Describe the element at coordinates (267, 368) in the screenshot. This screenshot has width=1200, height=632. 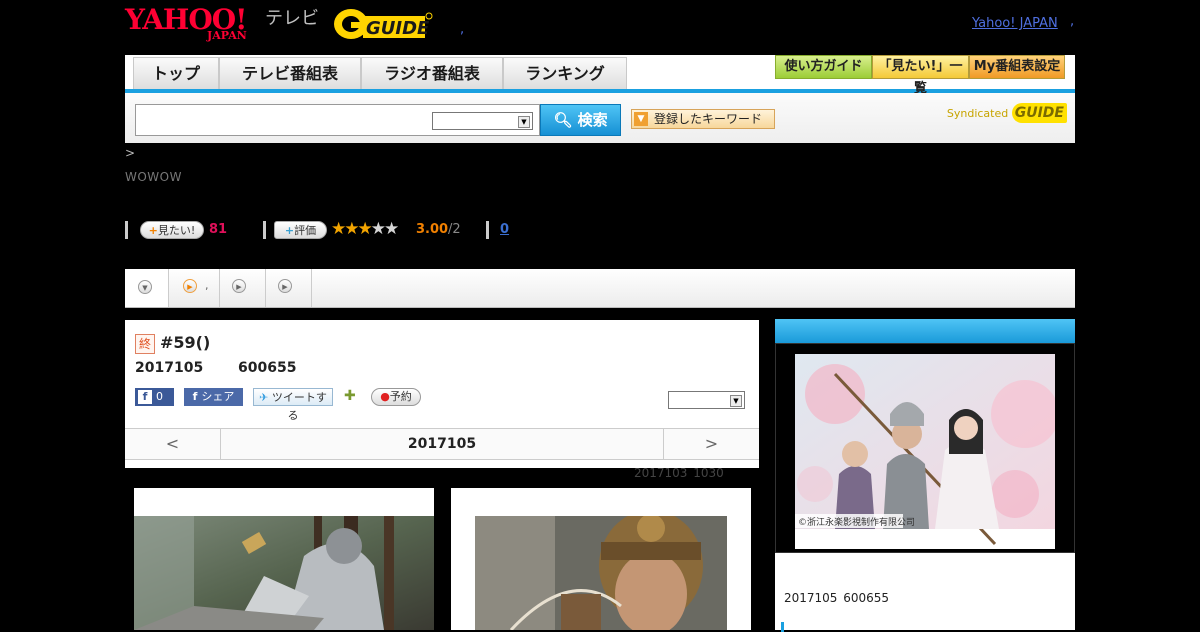
I see `episode-code: 600655` at that location.